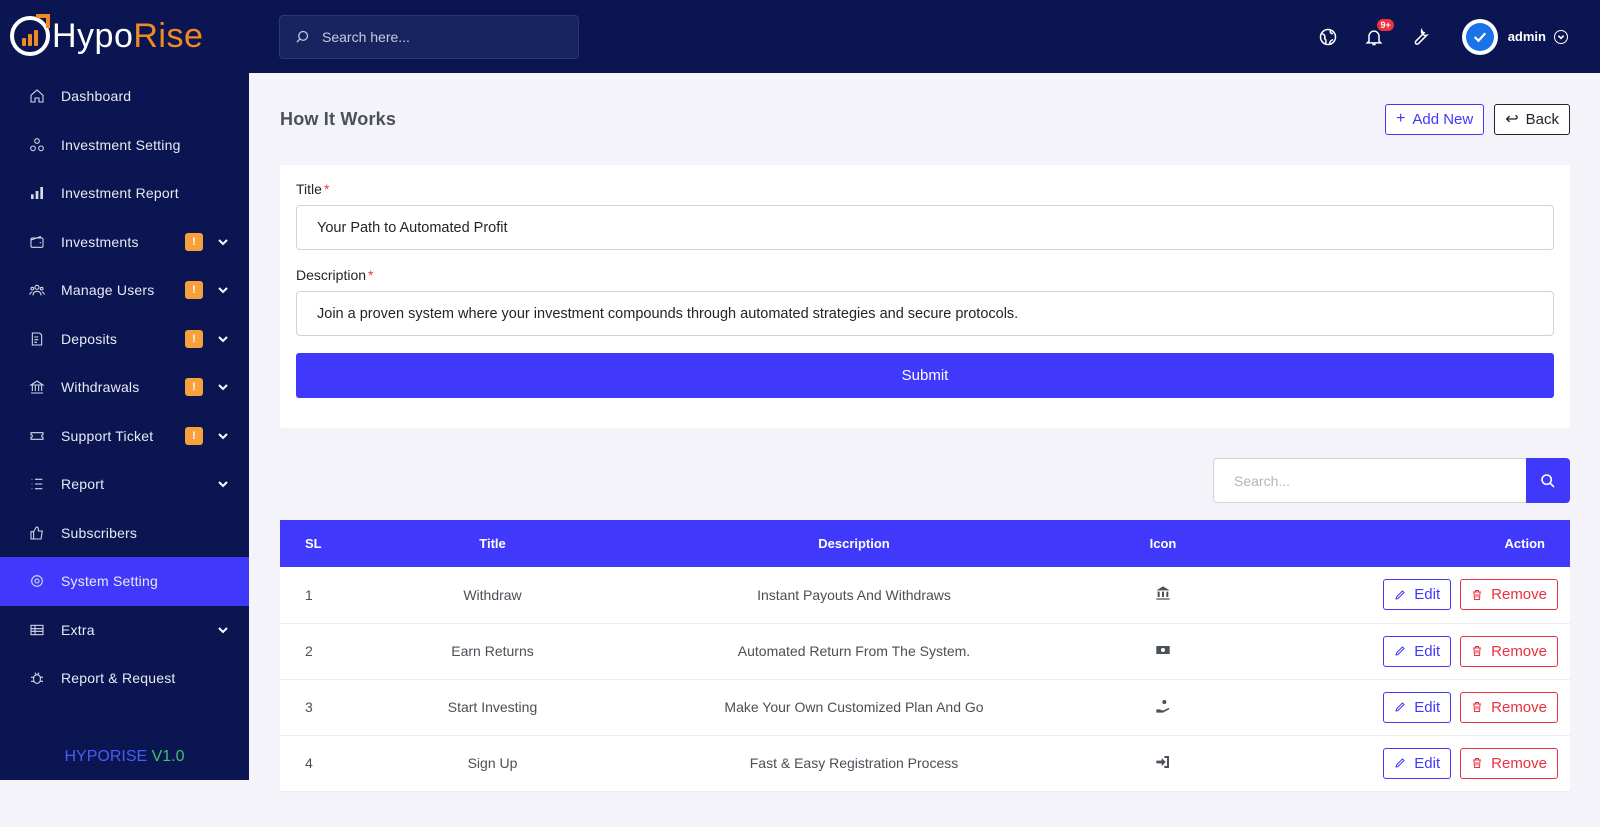 The height and width of the screenshot is (827, 1600). I want to click on ticket-icon, so click(37, 436).